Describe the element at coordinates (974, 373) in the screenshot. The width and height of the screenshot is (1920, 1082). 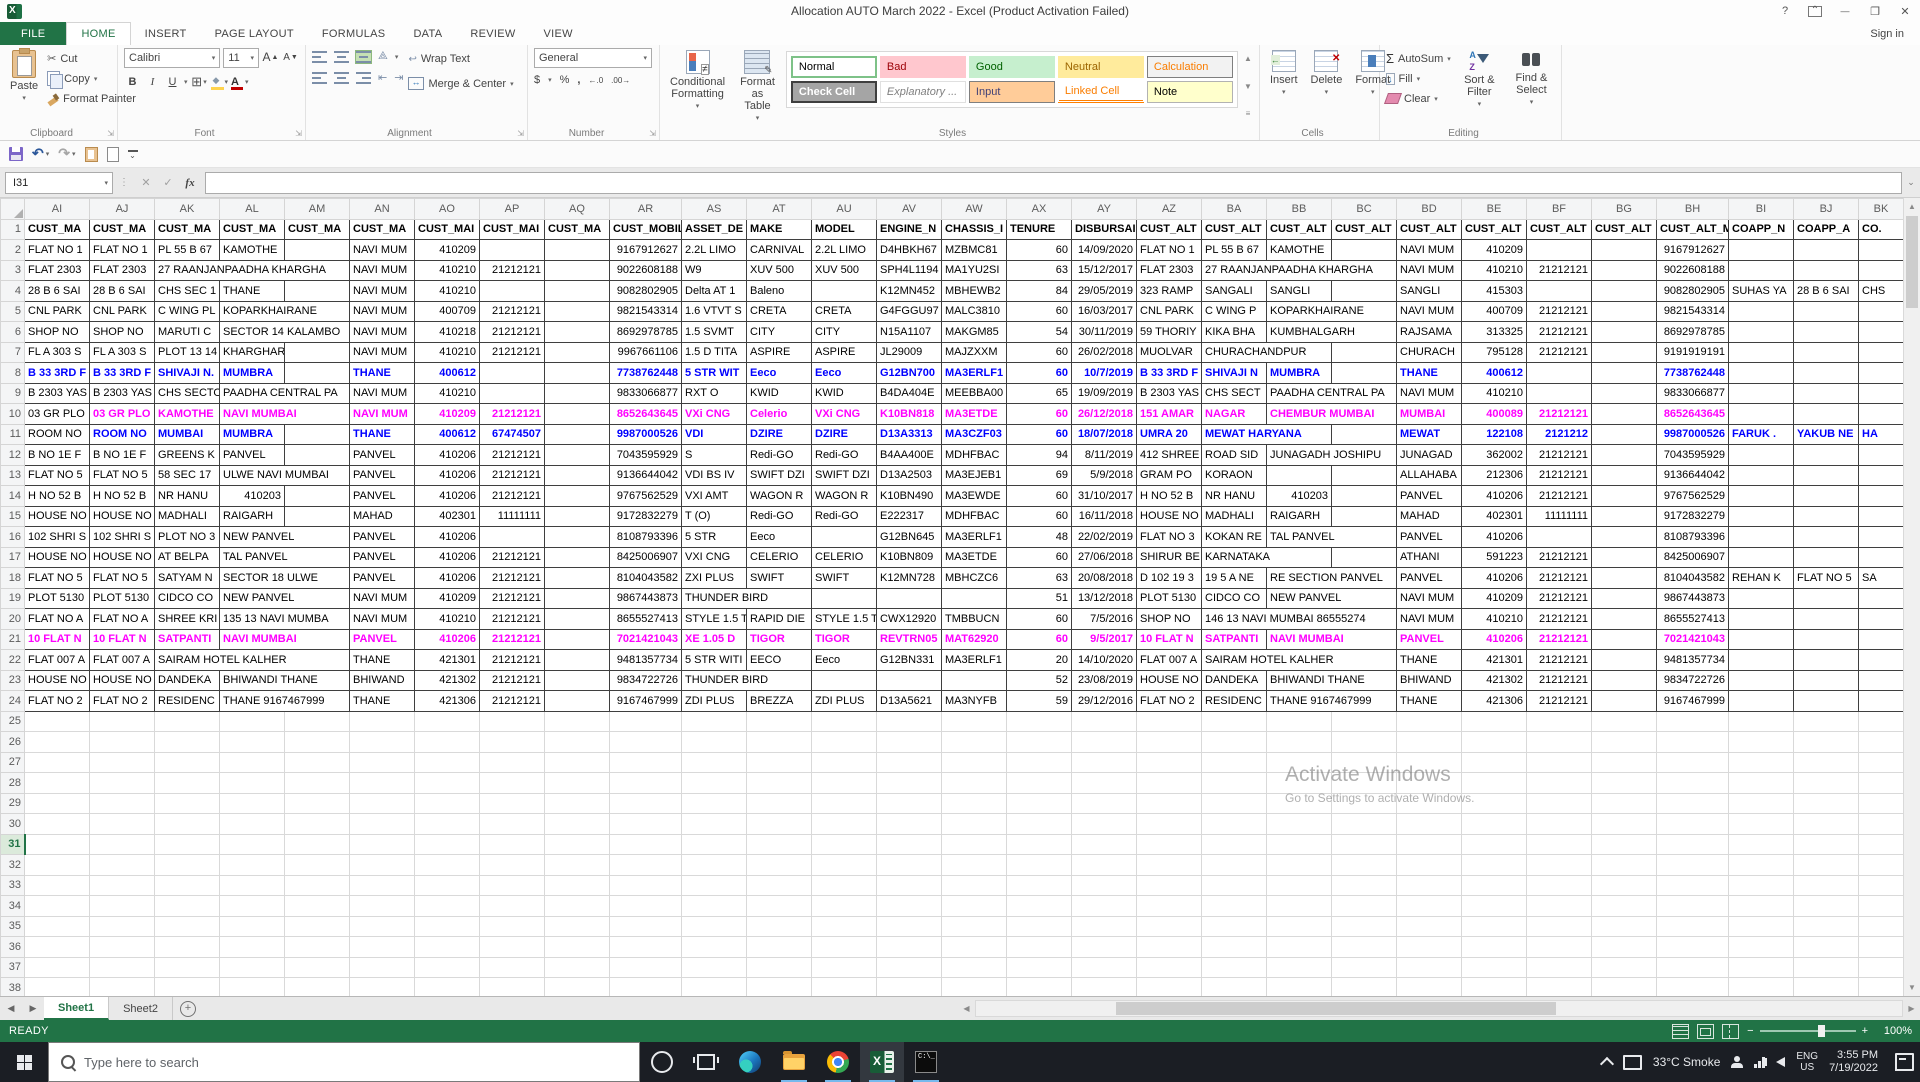
I see `cell-AW8: MA3ERLF1` at that location.